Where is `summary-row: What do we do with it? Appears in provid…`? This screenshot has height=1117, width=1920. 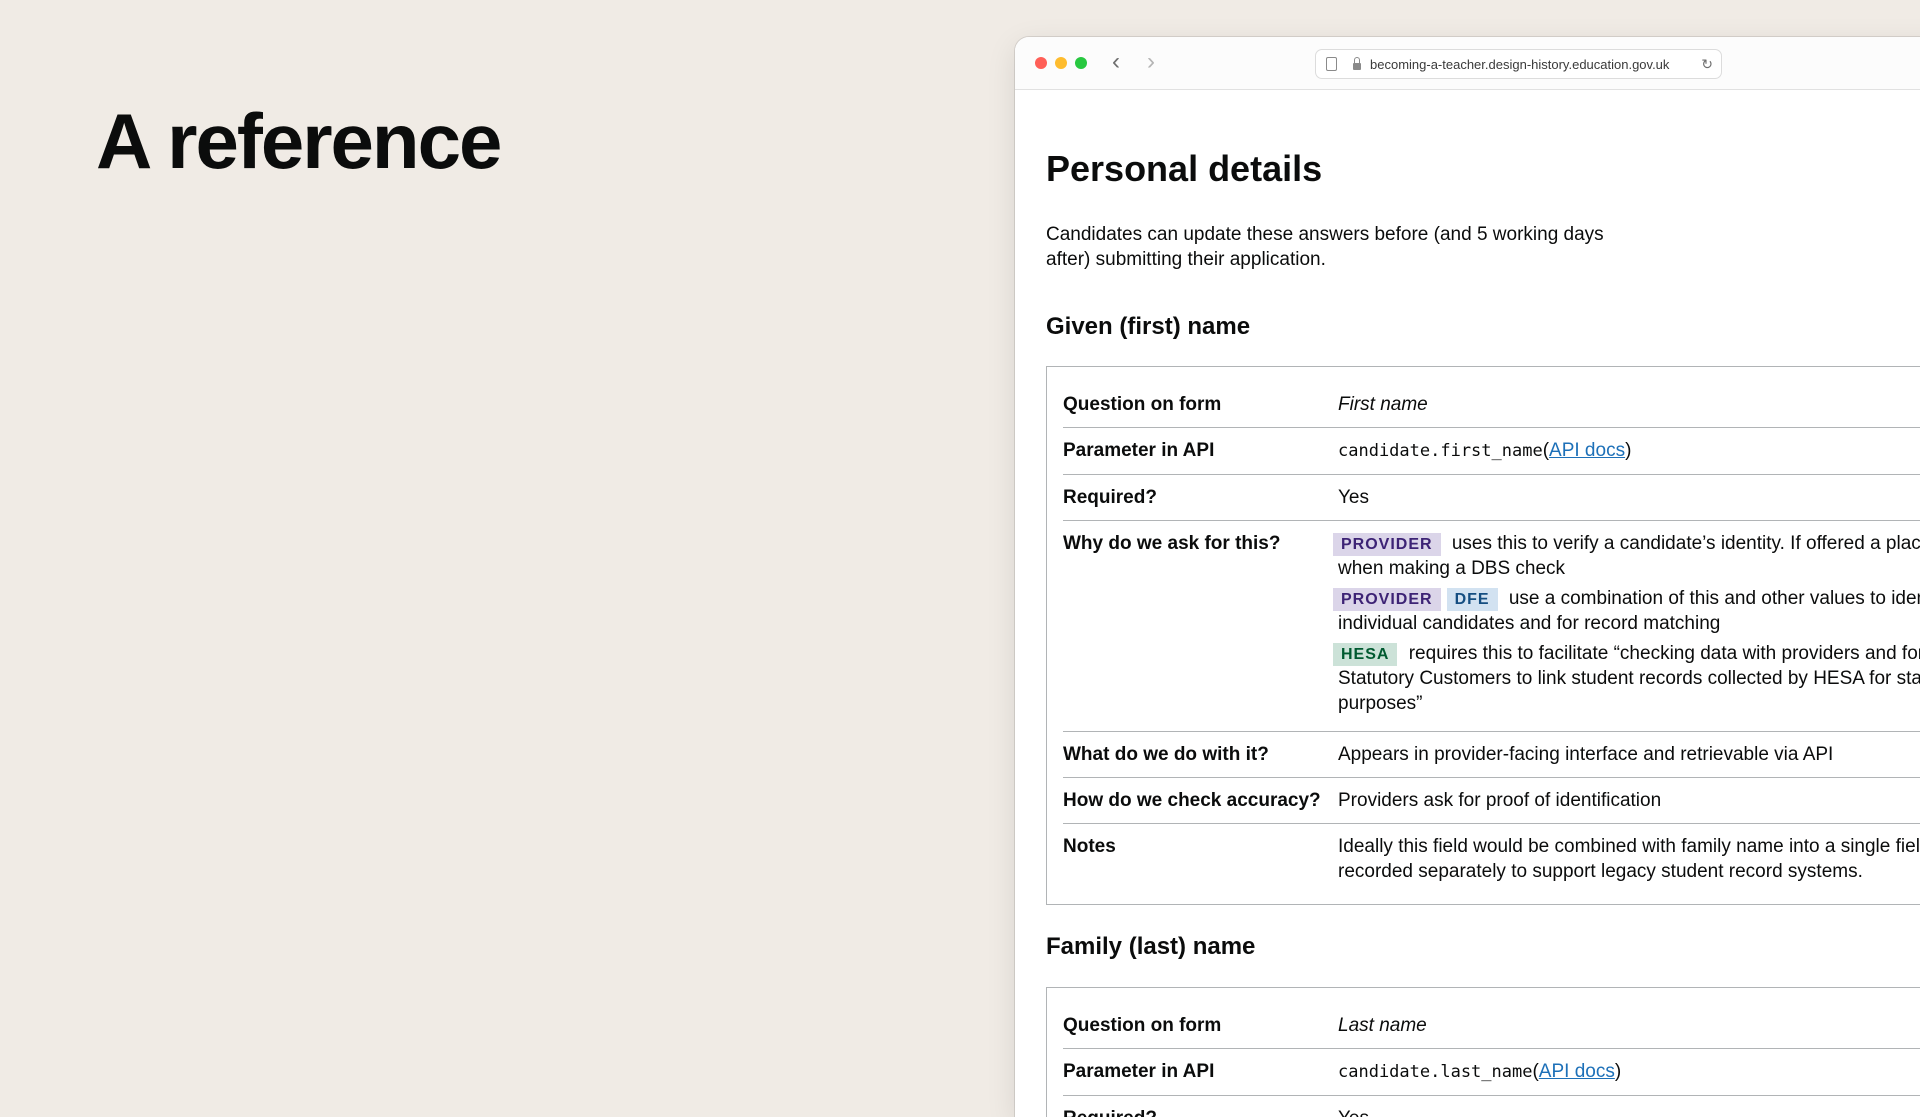 summary-row: What do we do with it? Appears in provid… is located at coordinates (1491, 755).